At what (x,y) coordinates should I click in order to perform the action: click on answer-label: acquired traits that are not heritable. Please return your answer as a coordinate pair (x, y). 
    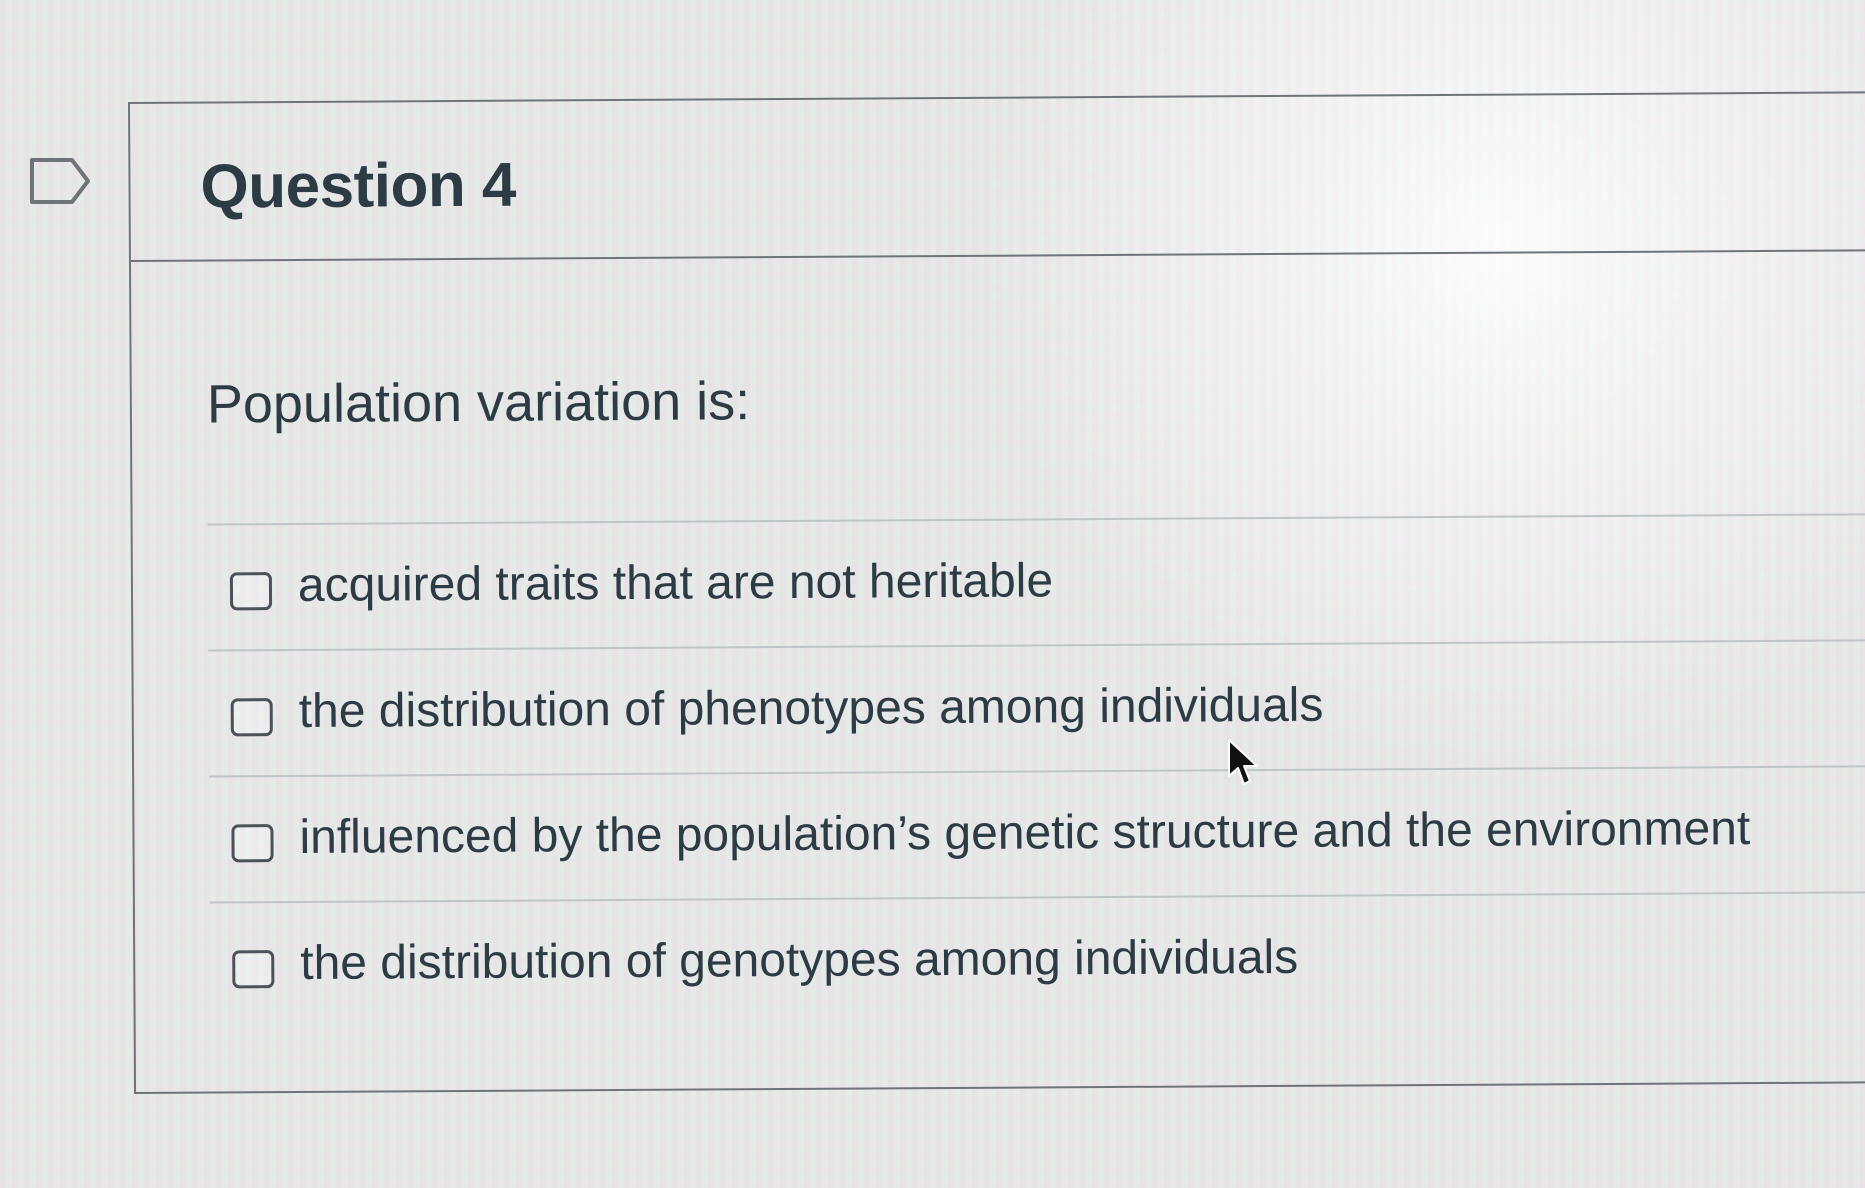
    Looking at the image, I should click on (675, 583).